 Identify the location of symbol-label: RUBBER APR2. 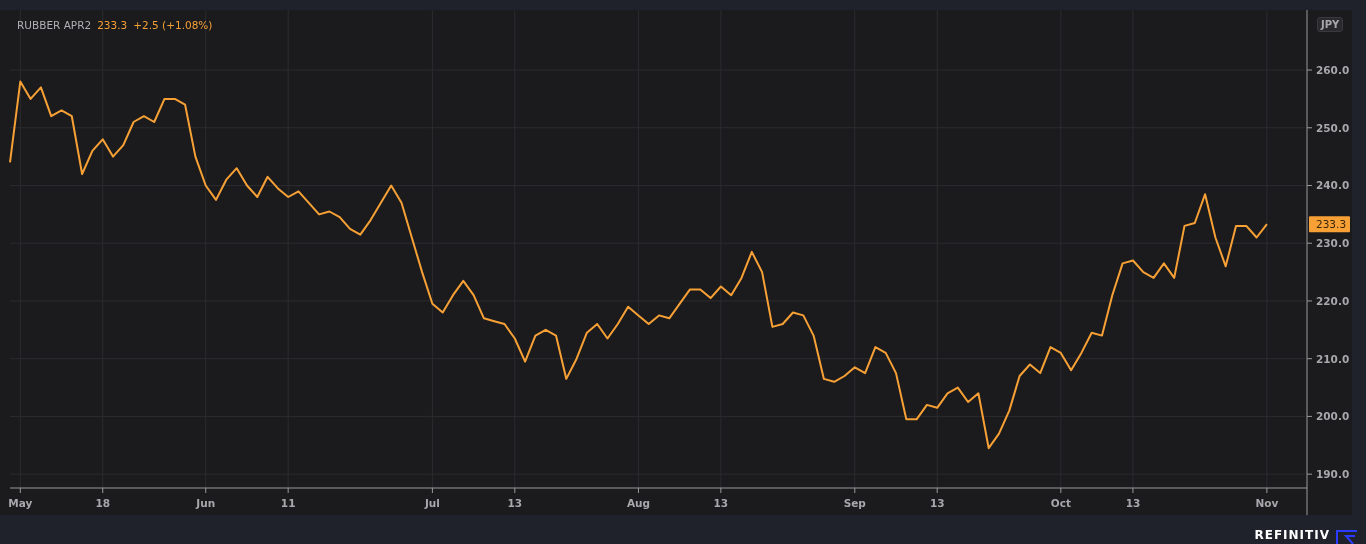
(54, 25).